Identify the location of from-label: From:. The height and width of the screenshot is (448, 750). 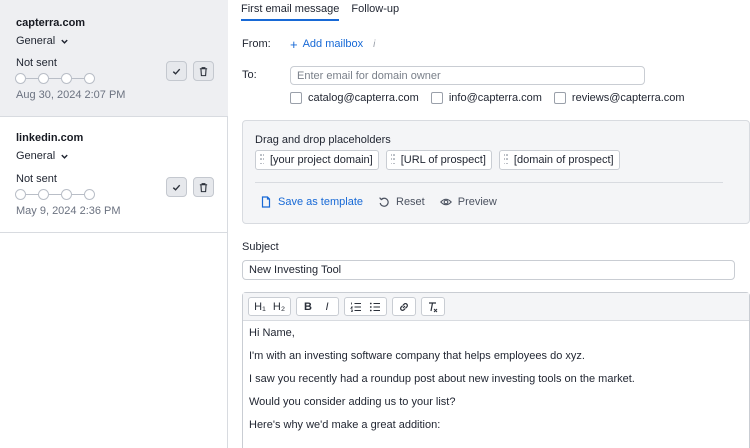
(256, 44).